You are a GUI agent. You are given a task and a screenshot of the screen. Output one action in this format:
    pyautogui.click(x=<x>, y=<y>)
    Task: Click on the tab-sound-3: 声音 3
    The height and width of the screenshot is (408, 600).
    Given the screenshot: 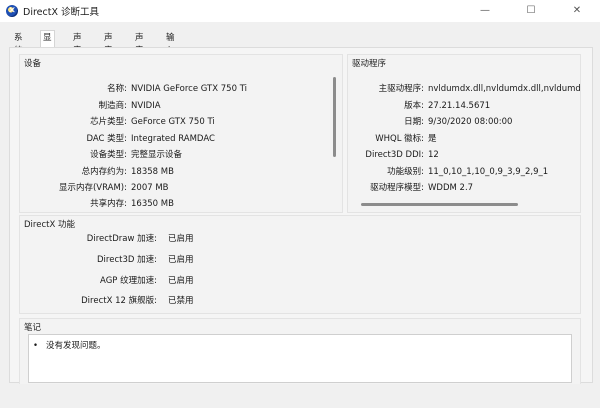 What is the action you would take?
    pyautogui.click(x=139, y=50)
    